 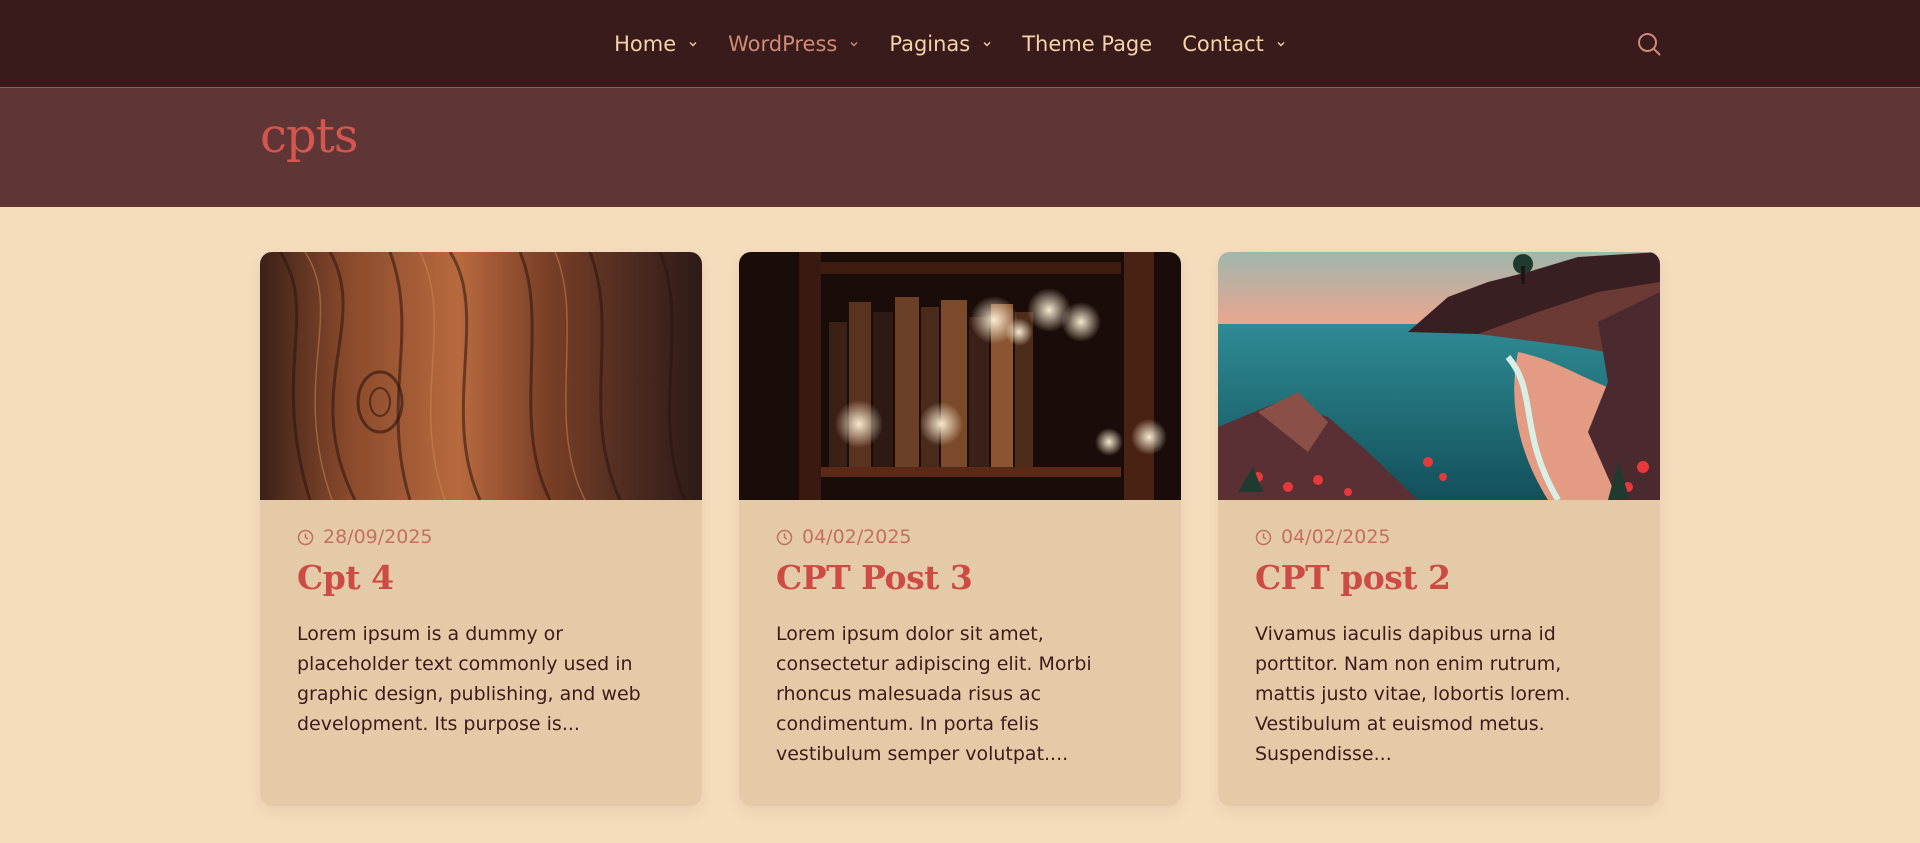 I want to click on nav-label-paginas: Paginas, so click(x=930, y=44).